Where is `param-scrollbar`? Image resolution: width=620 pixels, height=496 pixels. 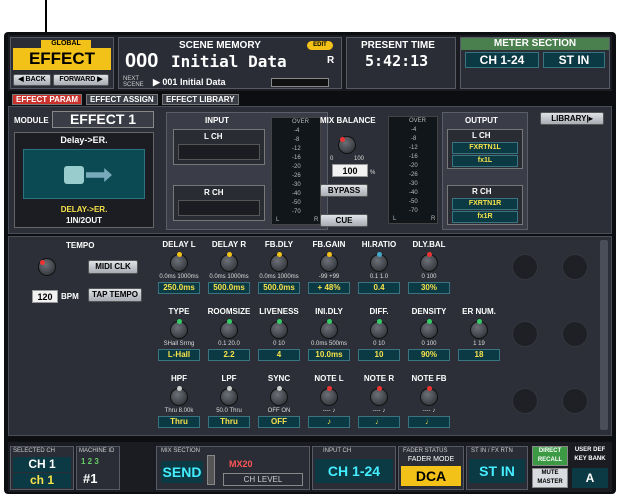 param-scrollbar is located at coordinates (604, 335).